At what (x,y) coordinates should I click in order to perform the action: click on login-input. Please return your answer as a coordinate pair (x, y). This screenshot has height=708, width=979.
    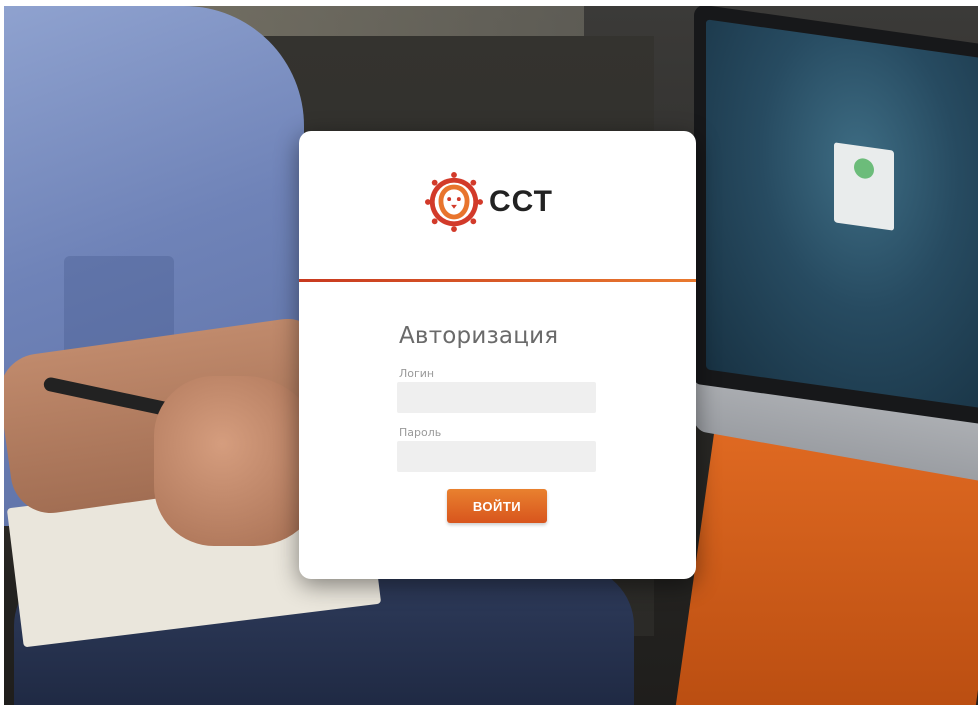
    Looking at the image, I should click on (496, 397).